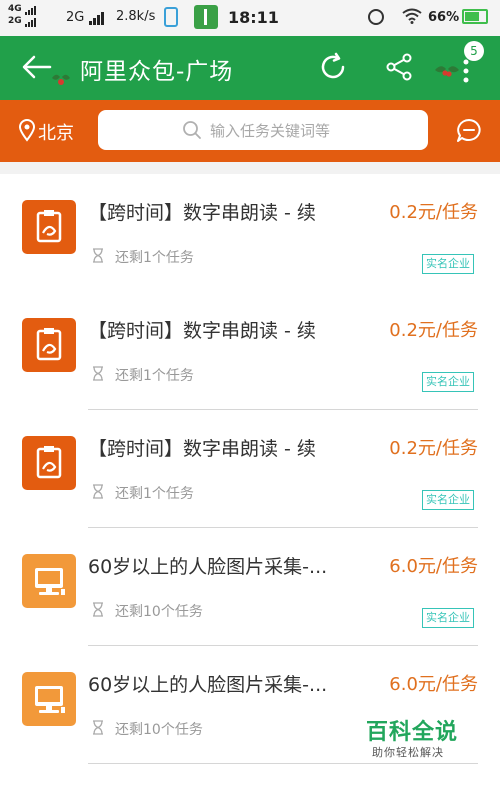 Image resolution: width=500 pixels, height=790 pixels. Describe the element at coordinates (15, 9) in the screenshot. I see `sim1-label: 4G` at that location.